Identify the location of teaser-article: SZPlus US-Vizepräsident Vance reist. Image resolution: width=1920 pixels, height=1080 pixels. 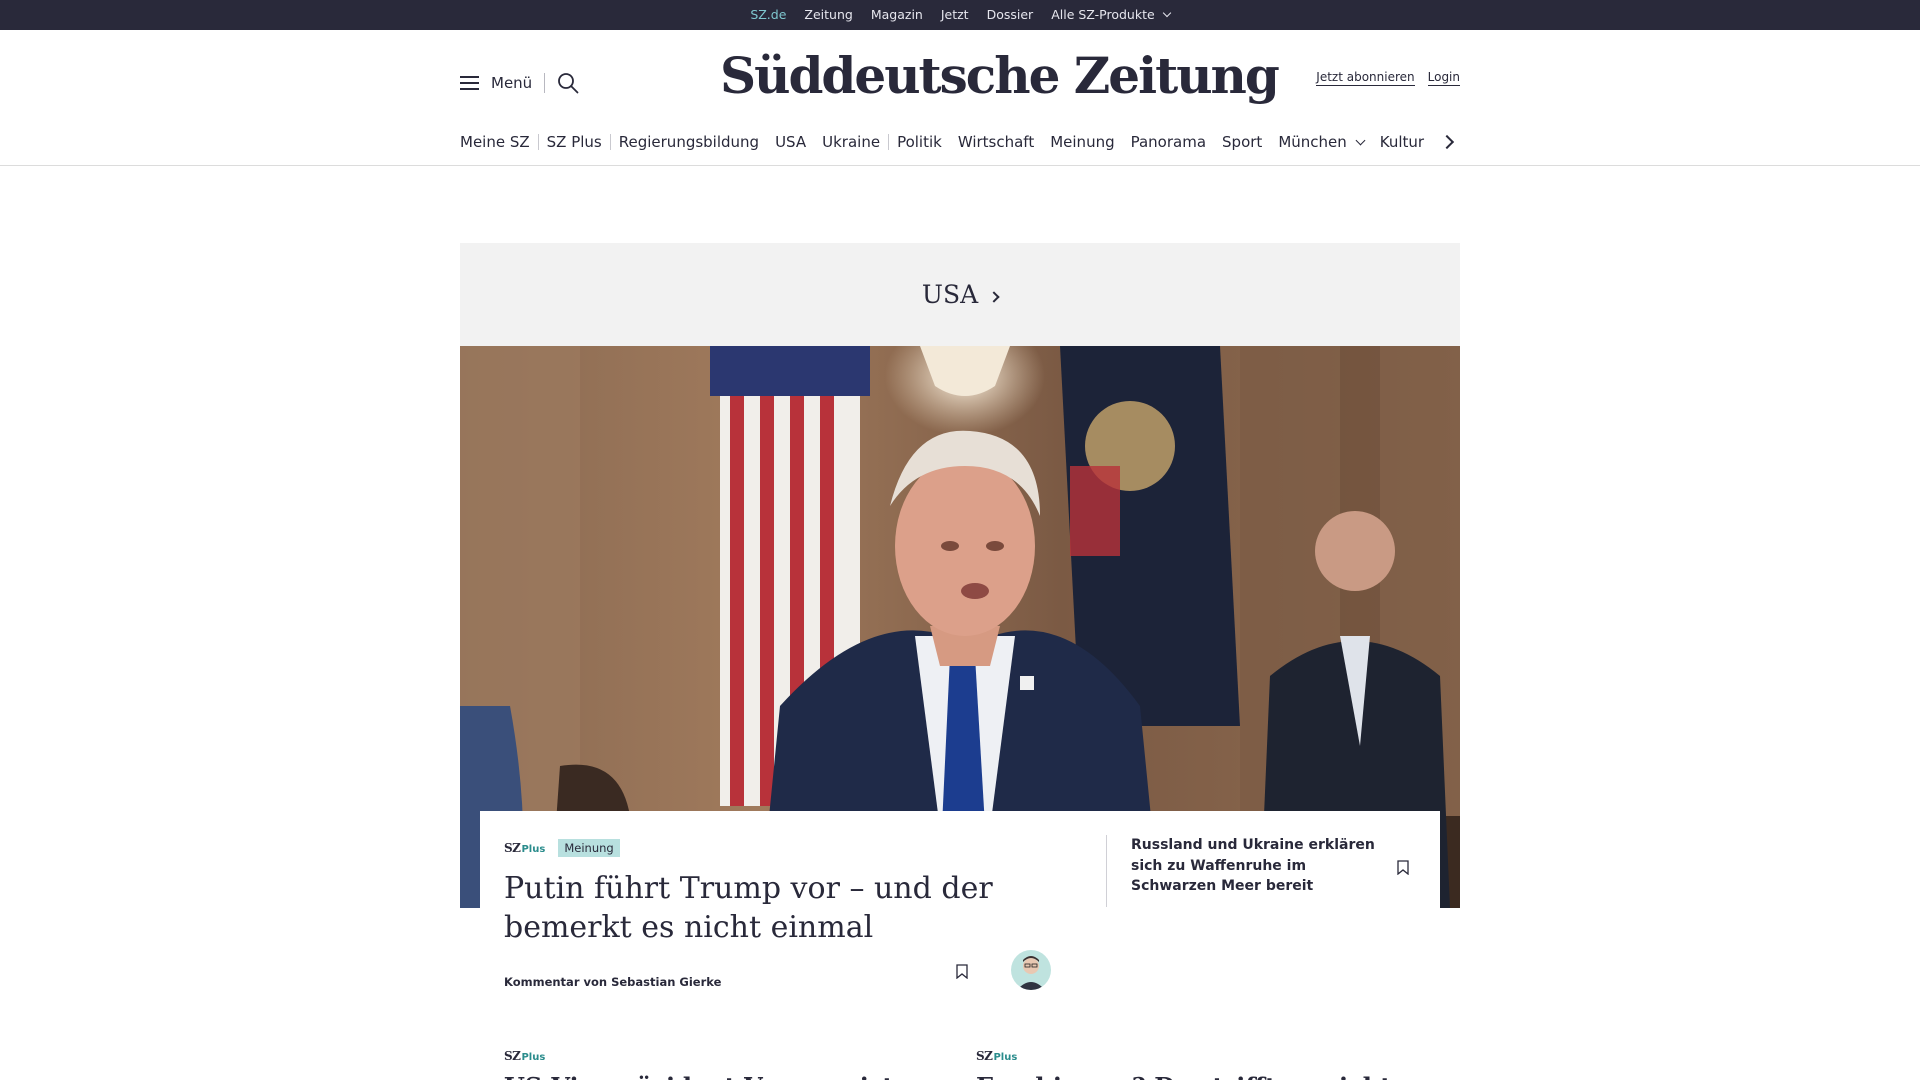
(698, 1062).